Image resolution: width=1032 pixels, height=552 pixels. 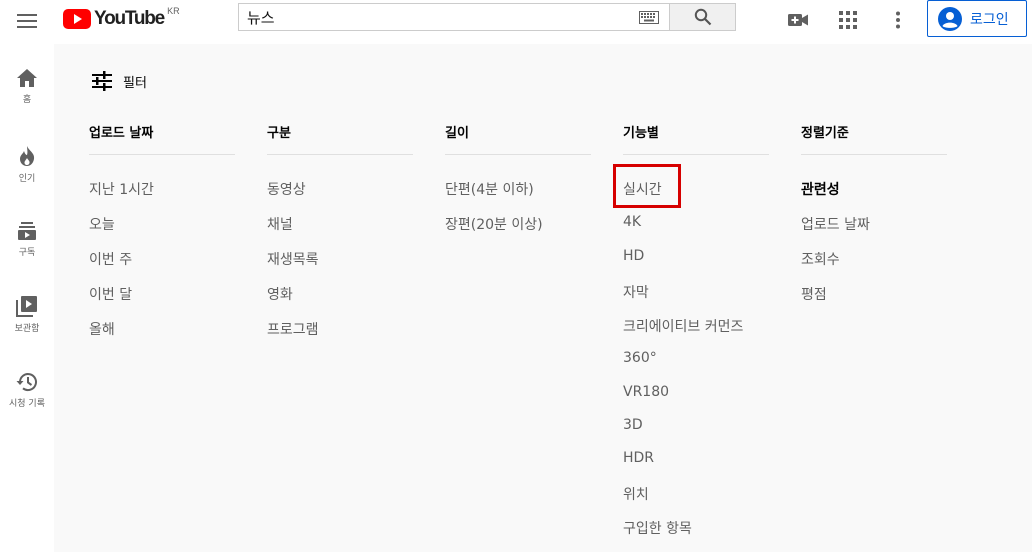 What do you see at coordinates (642, 189) in the screenshot?
I see `filter-option-live: 실시간` at bounding box center [642, 189].